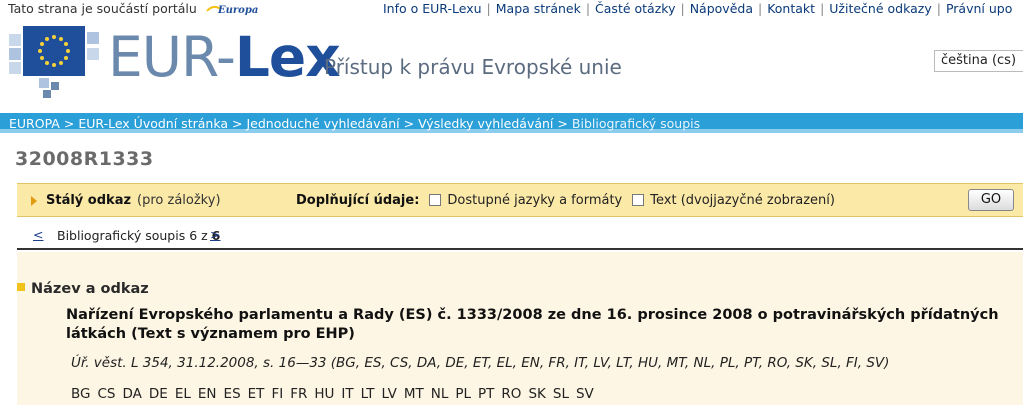 This screenshot has height=405, width=1023. I want to click on option-languages-formats-label: Dostupné jazyky a formáty, so click(535, 200).